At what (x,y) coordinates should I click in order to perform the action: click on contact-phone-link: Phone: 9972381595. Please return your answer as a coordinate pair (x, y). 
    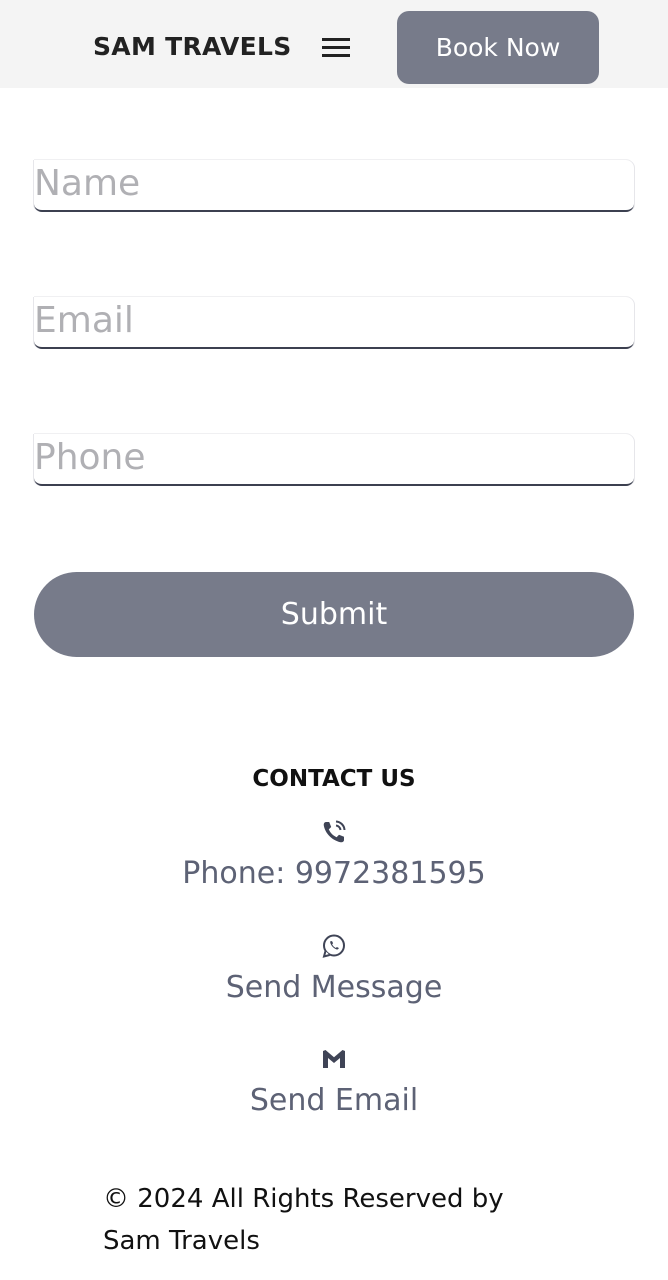
    Looking at the image, I should click on (334, 854).